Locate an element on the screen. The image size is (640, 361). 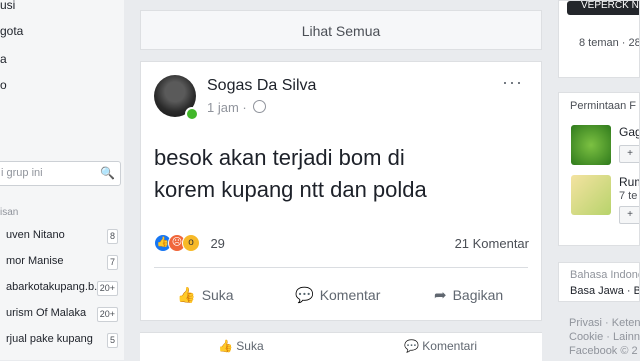
friend-requests-card: Permintaan F Gag + Rum 7 te + is located at coordinates (599, 169).